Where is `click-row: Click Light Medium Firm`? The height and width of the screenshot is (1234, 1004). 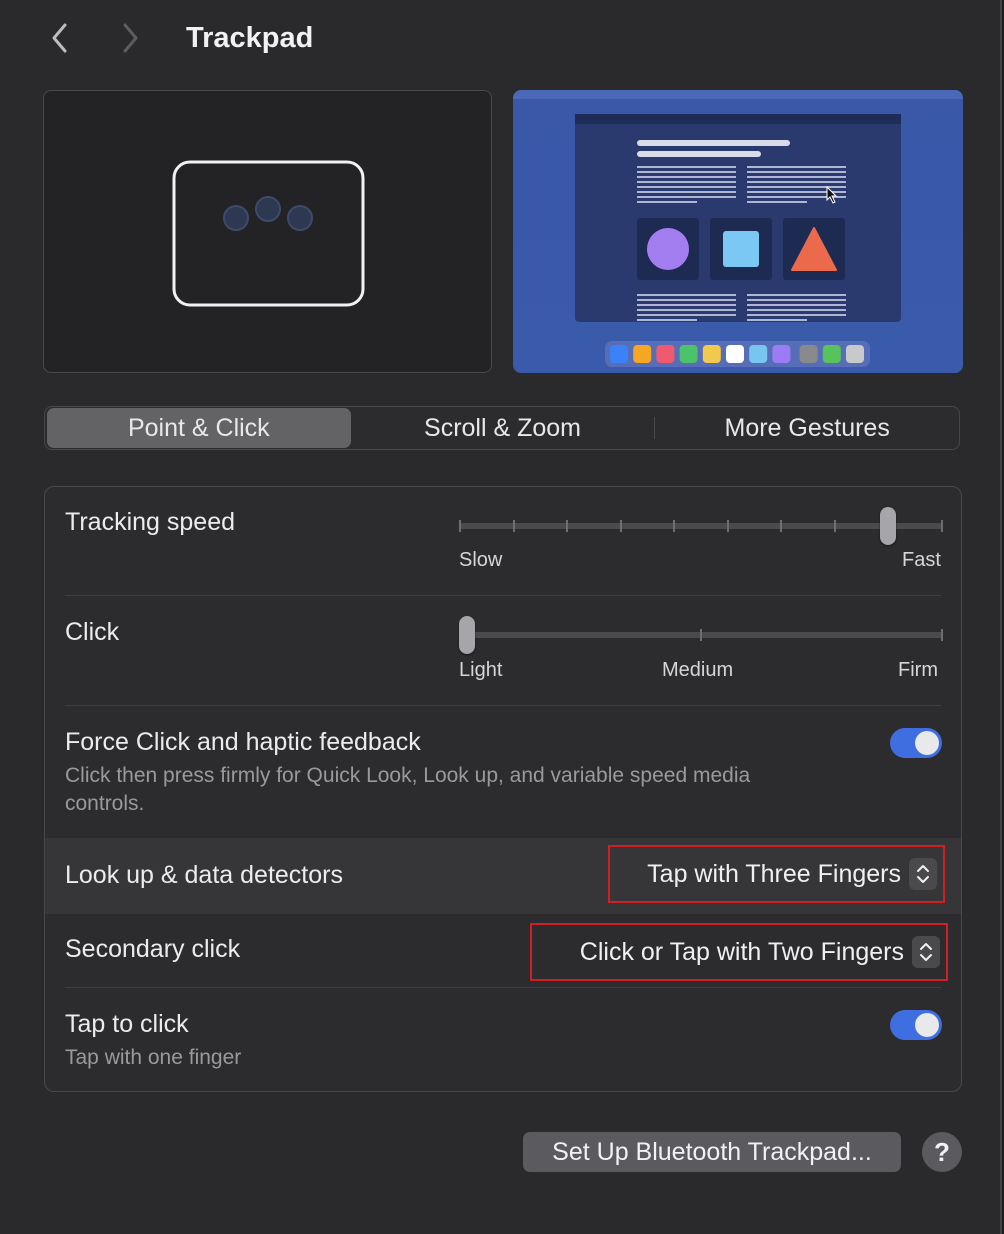
click-row: Click Light Medium Firm is located at coordinates (503, 650).